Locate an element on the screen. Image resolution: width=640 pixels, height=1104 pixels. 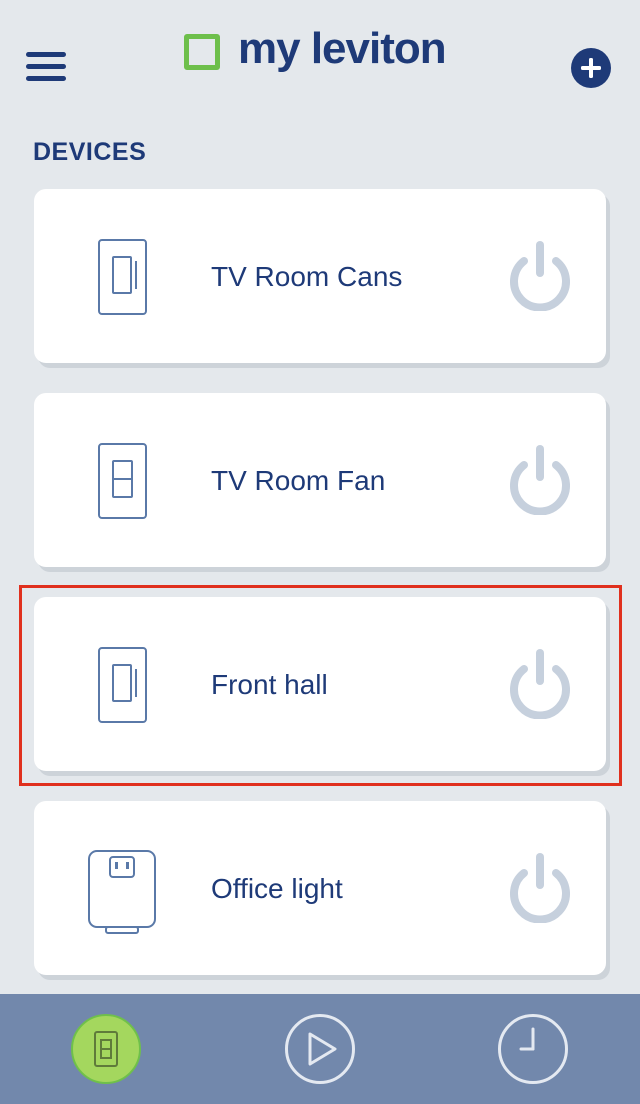
devices-section-title: DEVICES is located at coordinates (90, 152).